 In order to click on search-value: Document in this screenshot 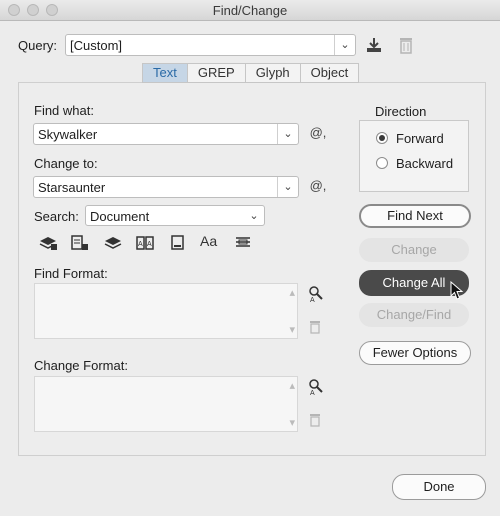, I will do `click(120, 216)`.